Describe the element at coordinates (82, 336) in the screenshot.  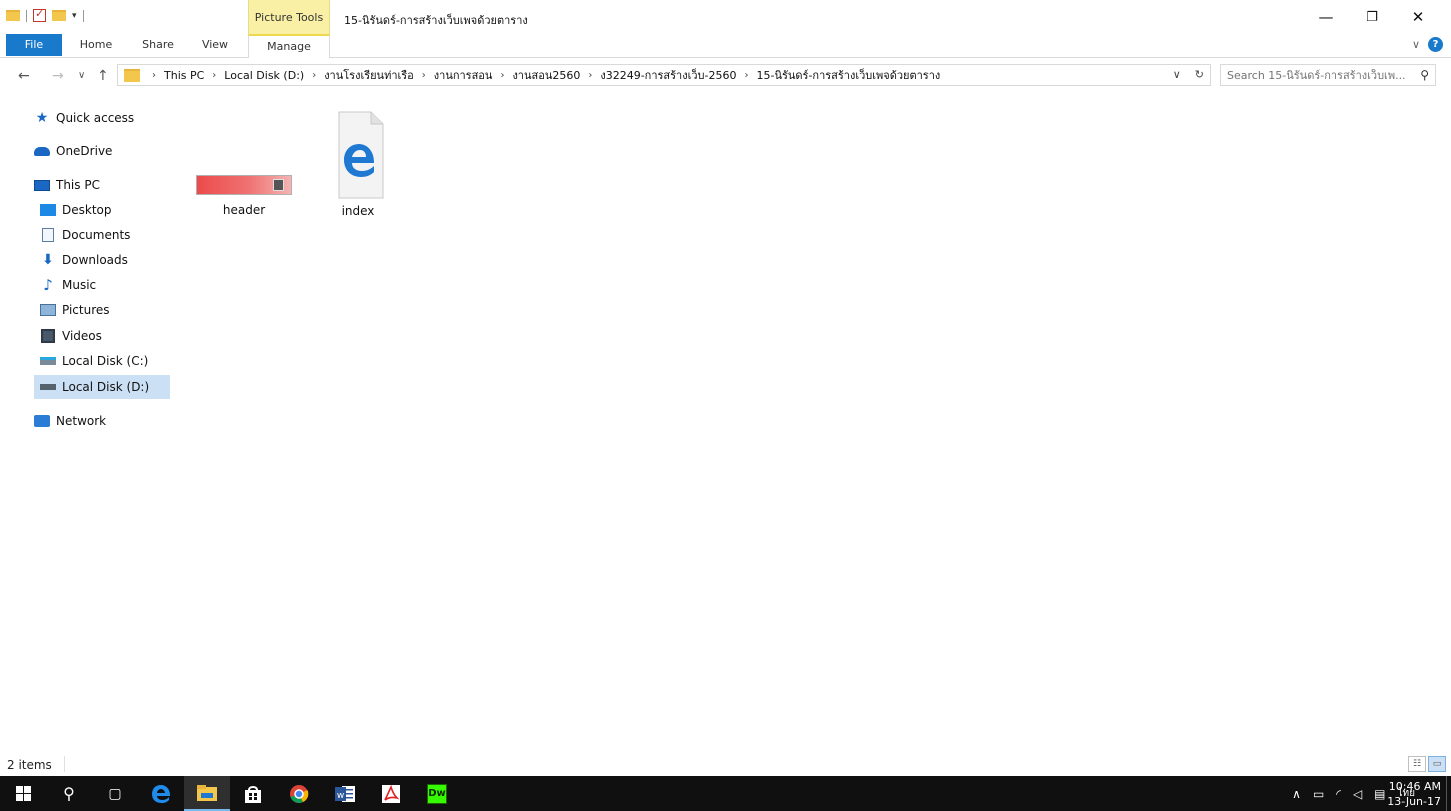
I see `nav-item-label: Videos` at that location.